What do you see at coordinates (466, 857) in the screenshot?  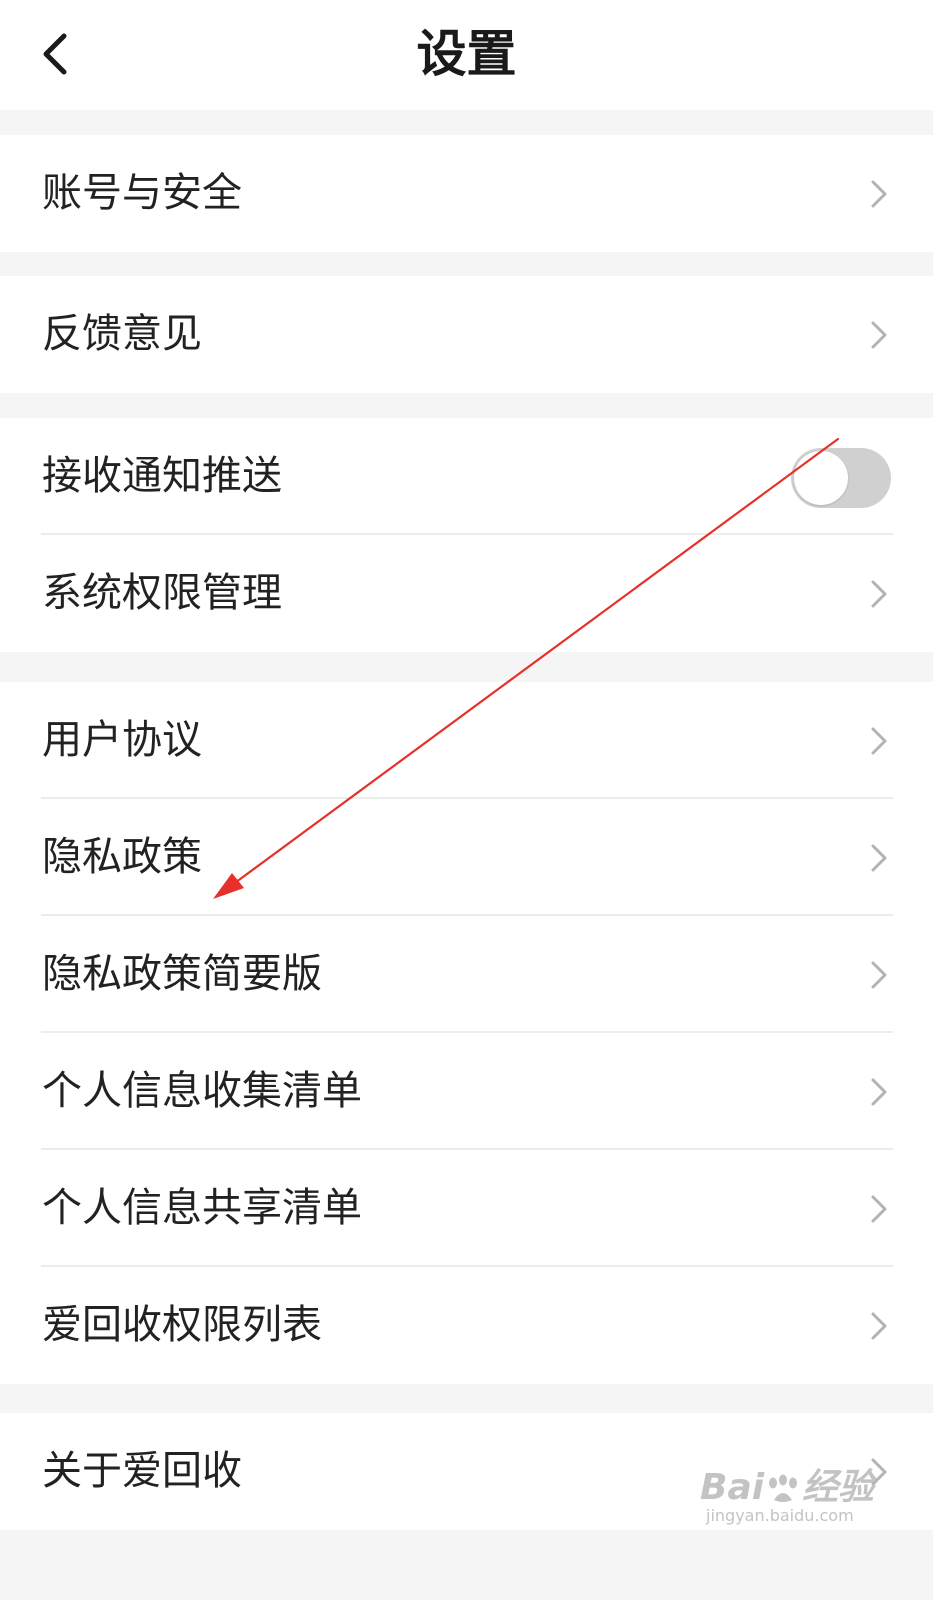 I see `row-privacy-policy: 隐私政策` at bounding box center [466, 857].